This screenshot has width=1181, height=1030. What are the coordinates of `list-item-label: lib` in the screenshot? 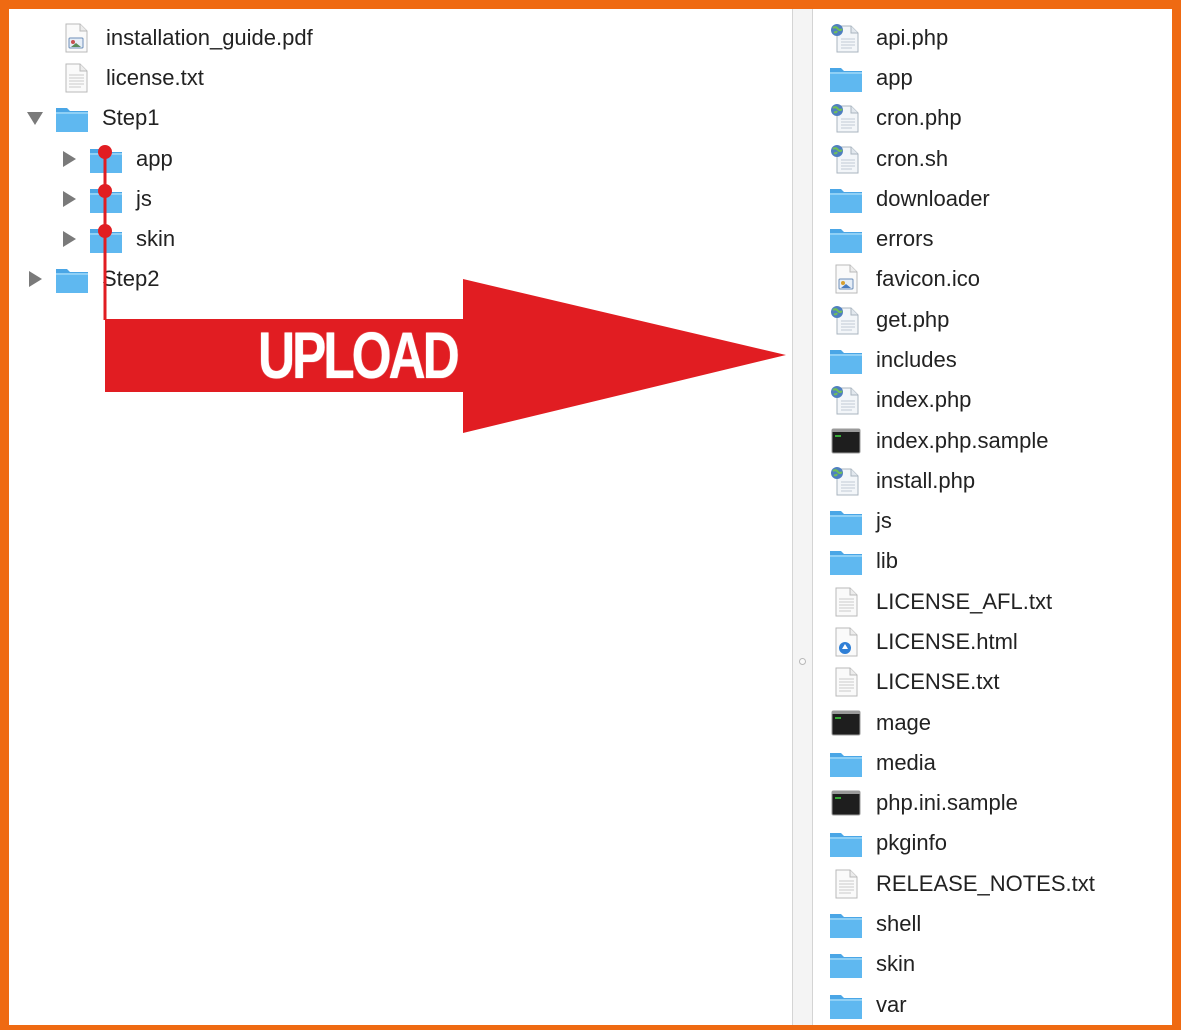 It's located at (887, 560).